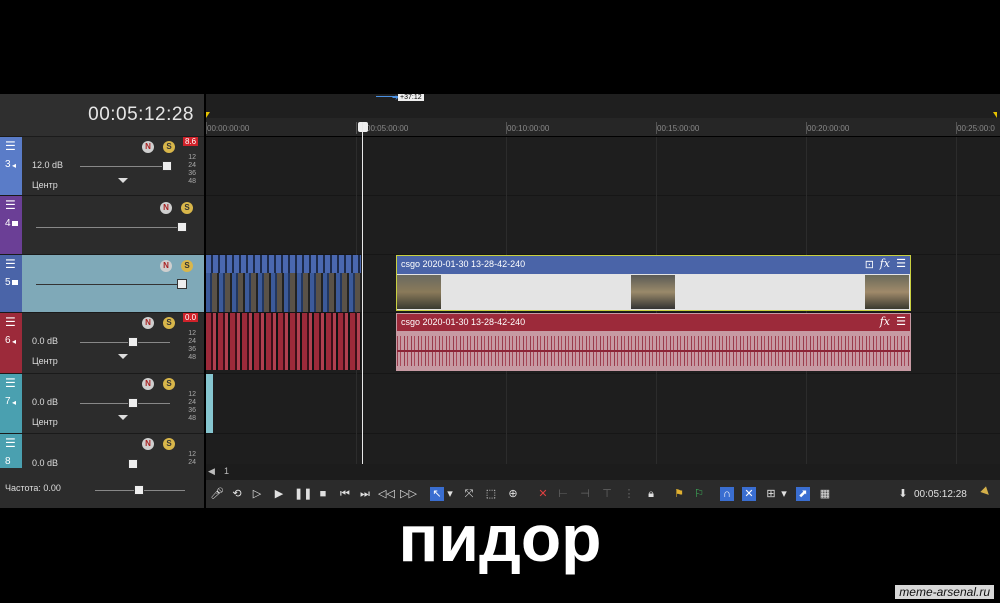 Image resolution: width=1000 pixels, height=603 pixels. Describe the element at coordinates (603, 105) in the screenshot. I see `marker-bar: ➔ +37:12` at that location.